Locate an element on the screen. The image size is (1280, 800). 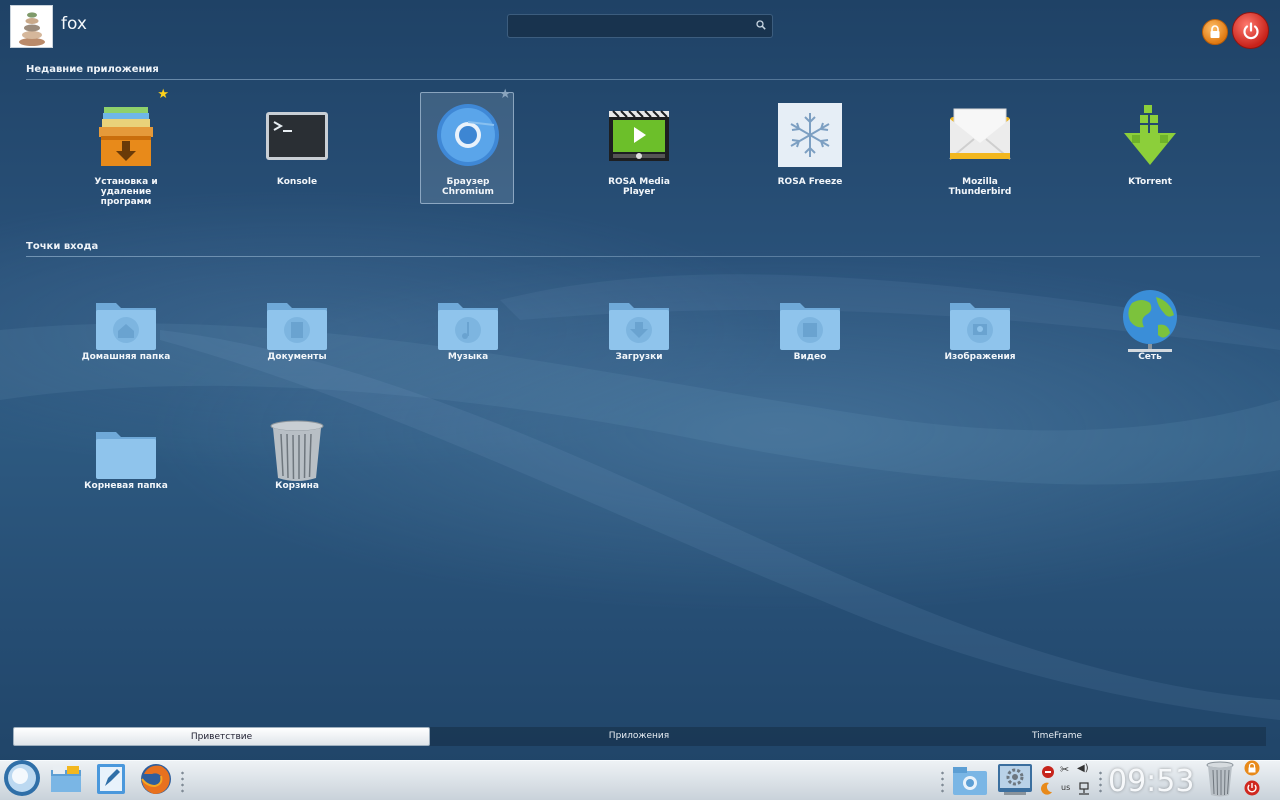
clipboard-tray: ✂ is located at coordinates (1066, 769).